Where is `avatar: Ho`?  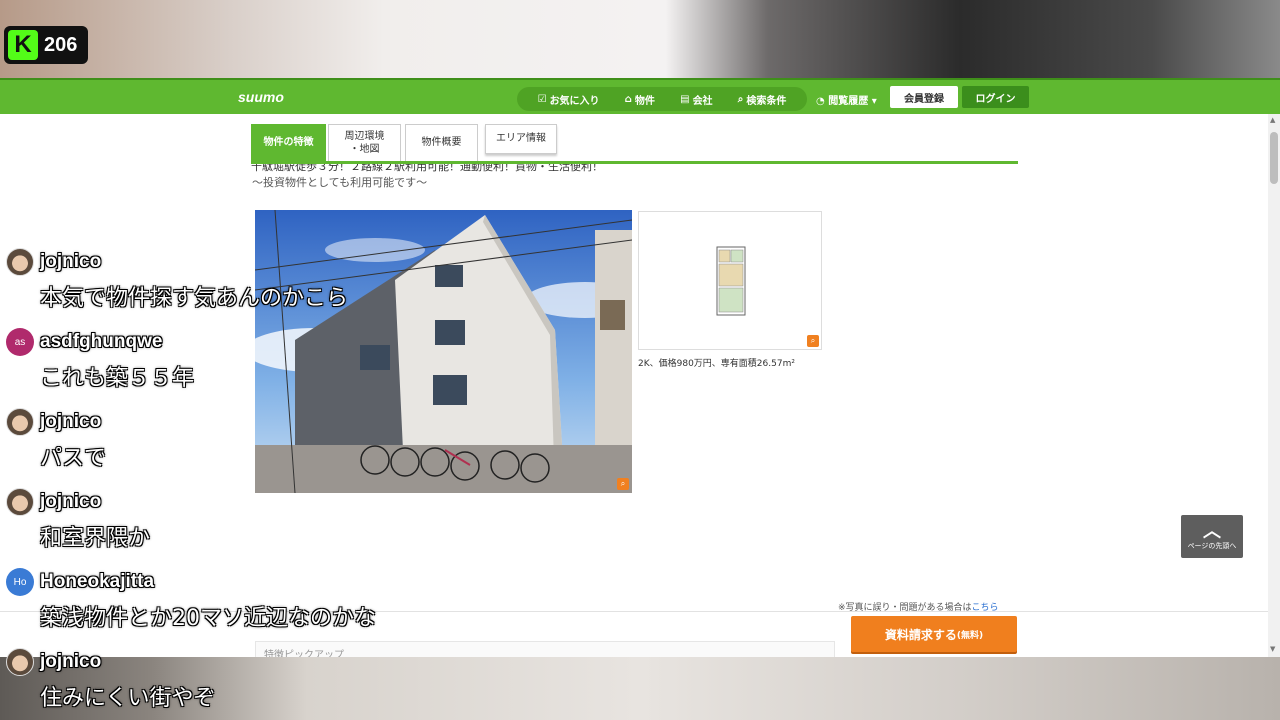 avatar: Ho is located at coordinates (20, 582).